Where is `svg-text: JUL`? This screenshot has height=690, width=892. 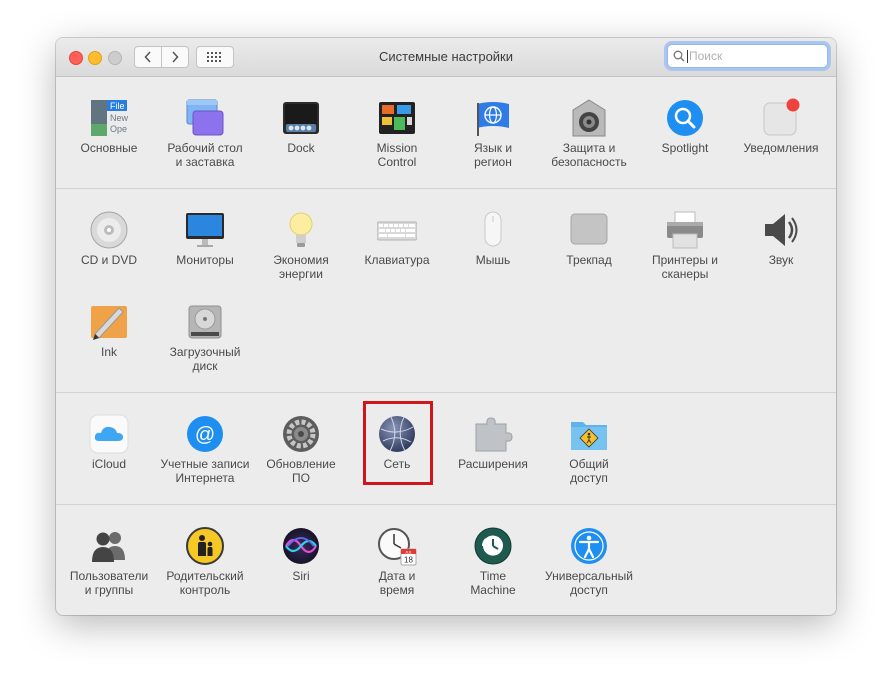
svg-text: JUL is located at coordinates (409, 551).